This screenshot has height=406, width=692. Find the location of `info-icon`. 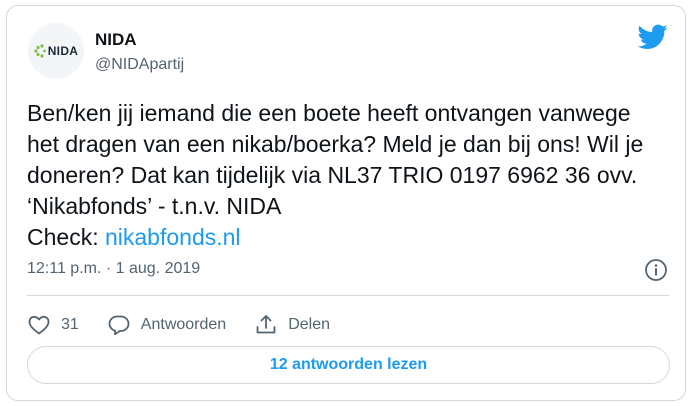

info-icon is located at coordinates (656, 270).